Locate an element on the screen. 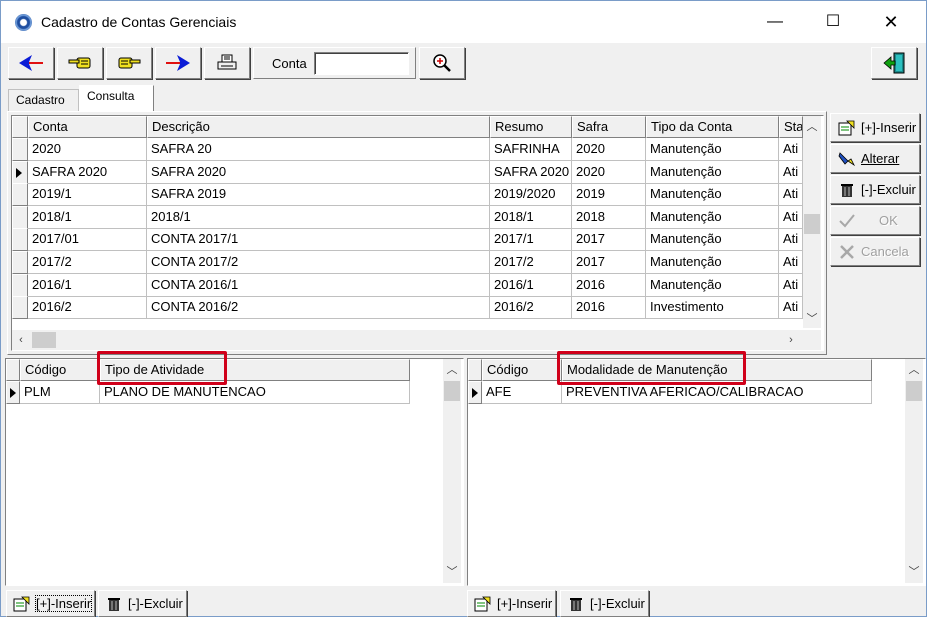  last-record-button is located at coordinates (178, 63).